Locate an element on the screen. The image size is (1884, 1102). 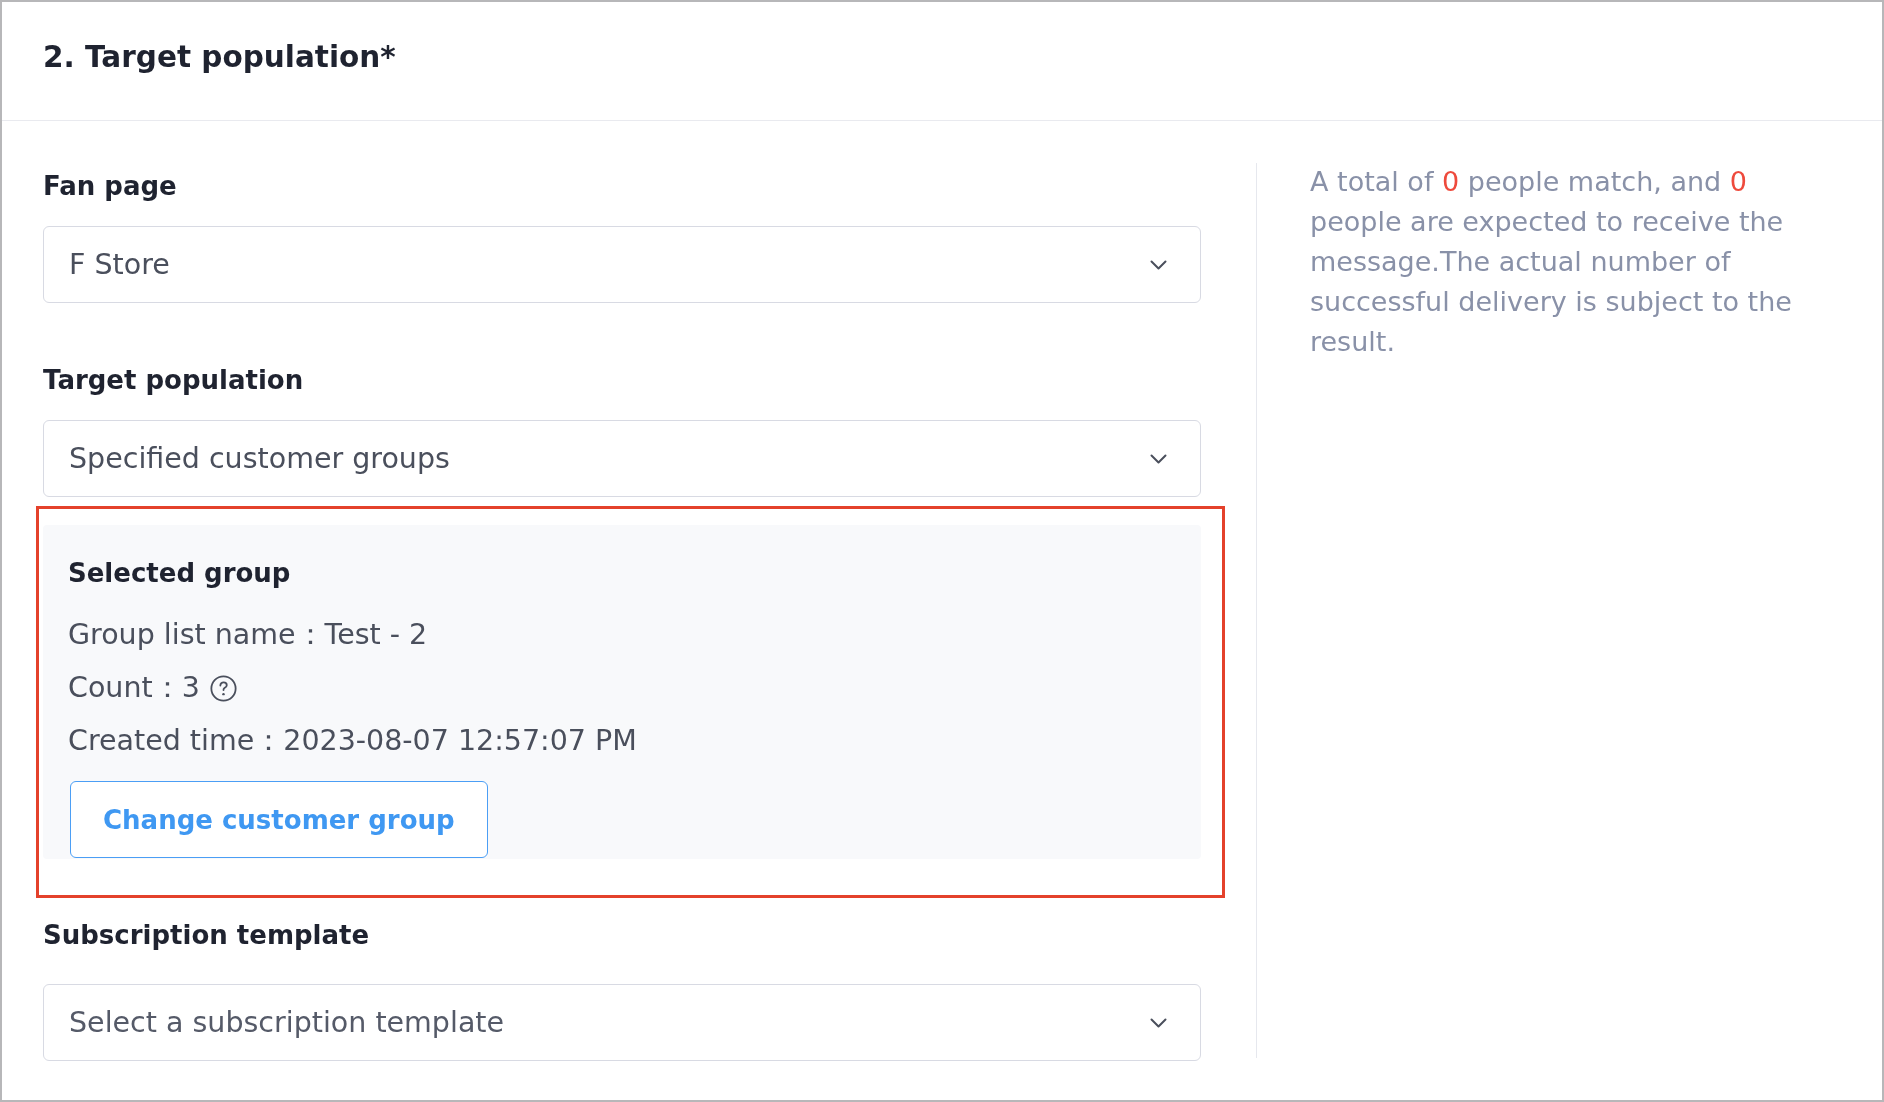
dropdown: F Store is located at coordinates (622, 264).